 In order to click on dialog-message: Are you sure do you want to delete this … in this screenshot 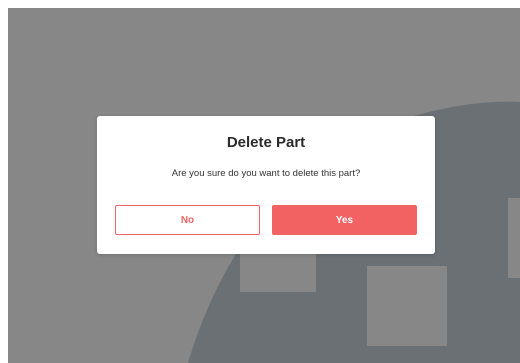, I will do `click(266, 173)`.